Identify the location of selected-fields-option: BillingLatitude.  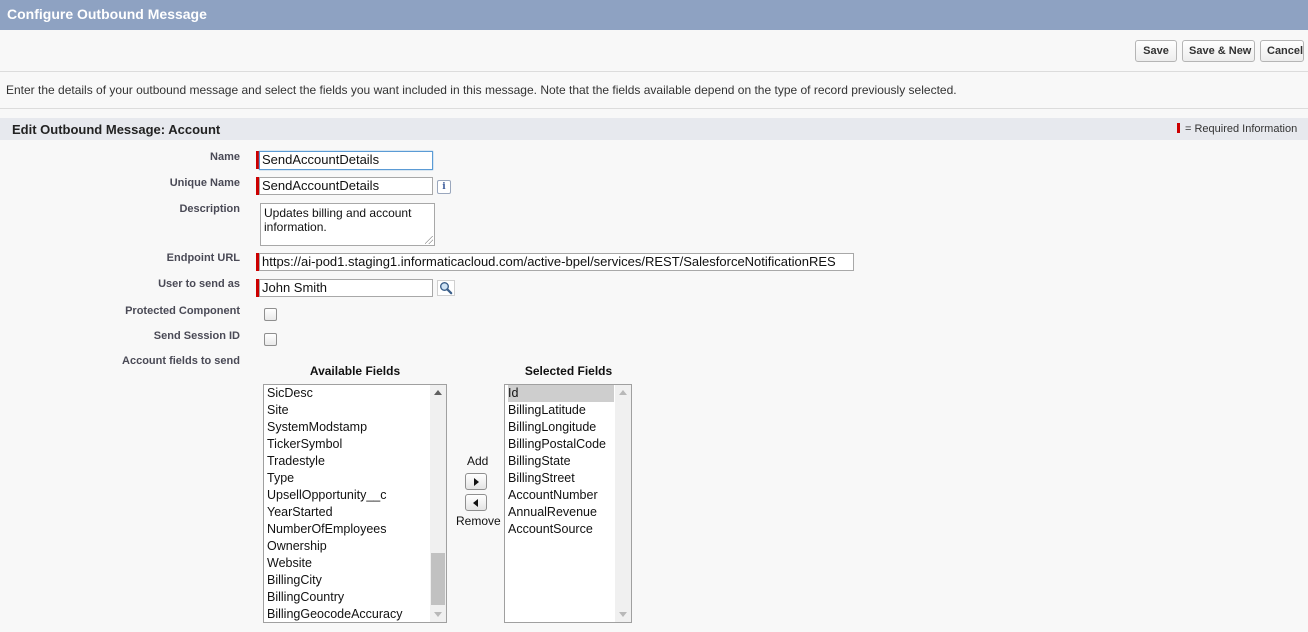
(561, 410).